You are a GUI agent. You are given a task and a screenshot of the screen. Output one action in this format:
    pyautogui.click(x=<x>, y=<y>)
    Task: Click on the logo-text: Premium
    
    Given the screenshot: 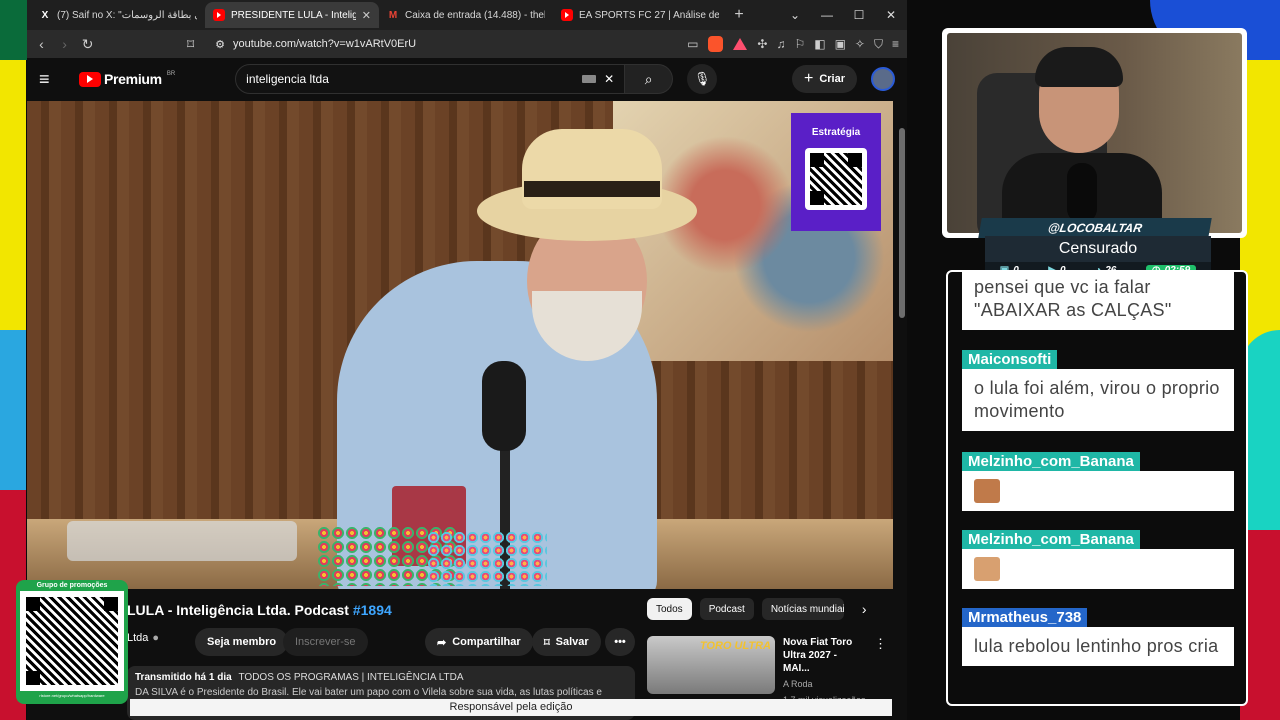 What is the action you would take?
    pyautogui.click(x=133, y=79)
    